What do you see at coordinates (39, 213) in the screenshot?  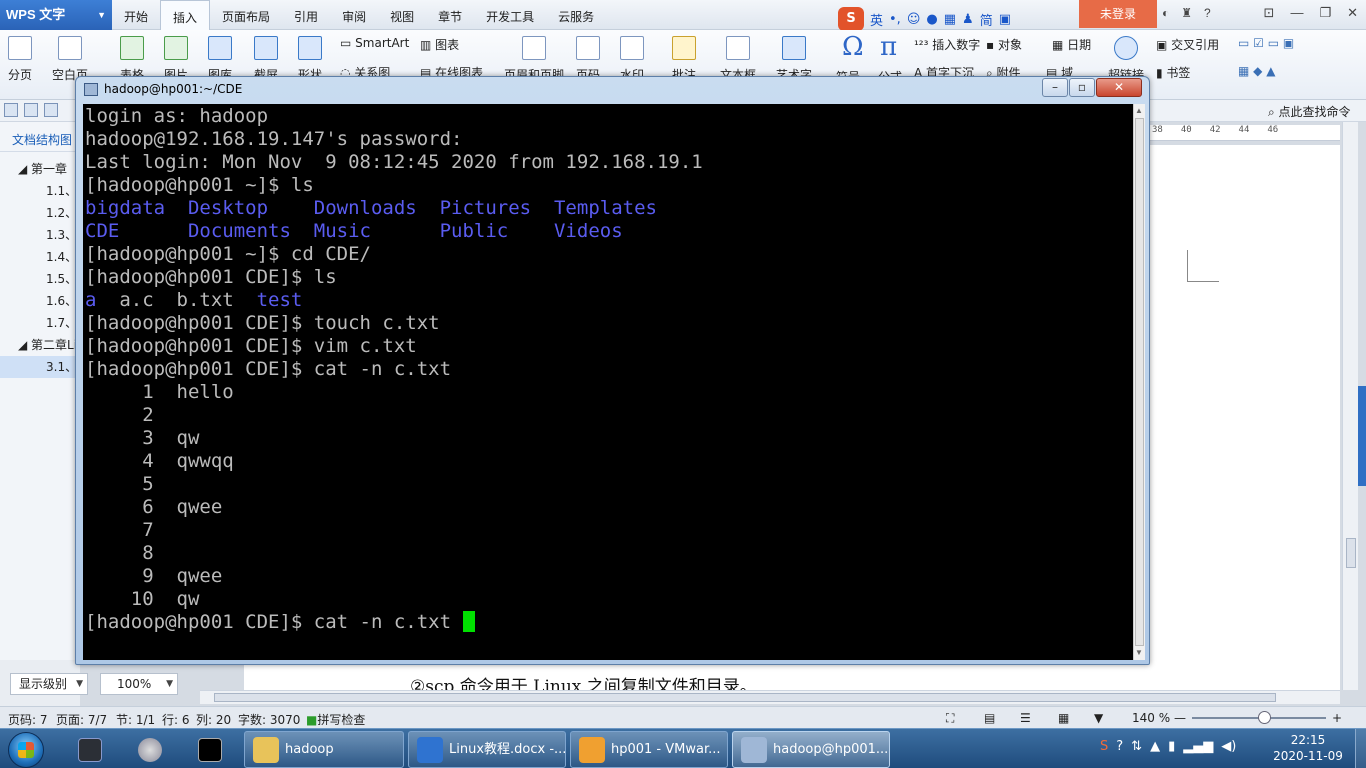 I see `outline-item: 1.2、` at bounding box center [39, 213].